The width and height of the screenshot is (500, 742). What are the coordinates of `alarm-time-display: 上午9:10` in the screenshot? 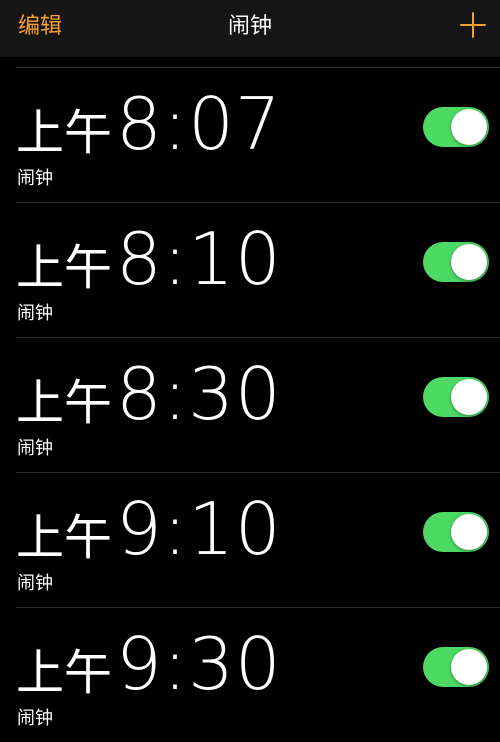 It's located at (149, 529).